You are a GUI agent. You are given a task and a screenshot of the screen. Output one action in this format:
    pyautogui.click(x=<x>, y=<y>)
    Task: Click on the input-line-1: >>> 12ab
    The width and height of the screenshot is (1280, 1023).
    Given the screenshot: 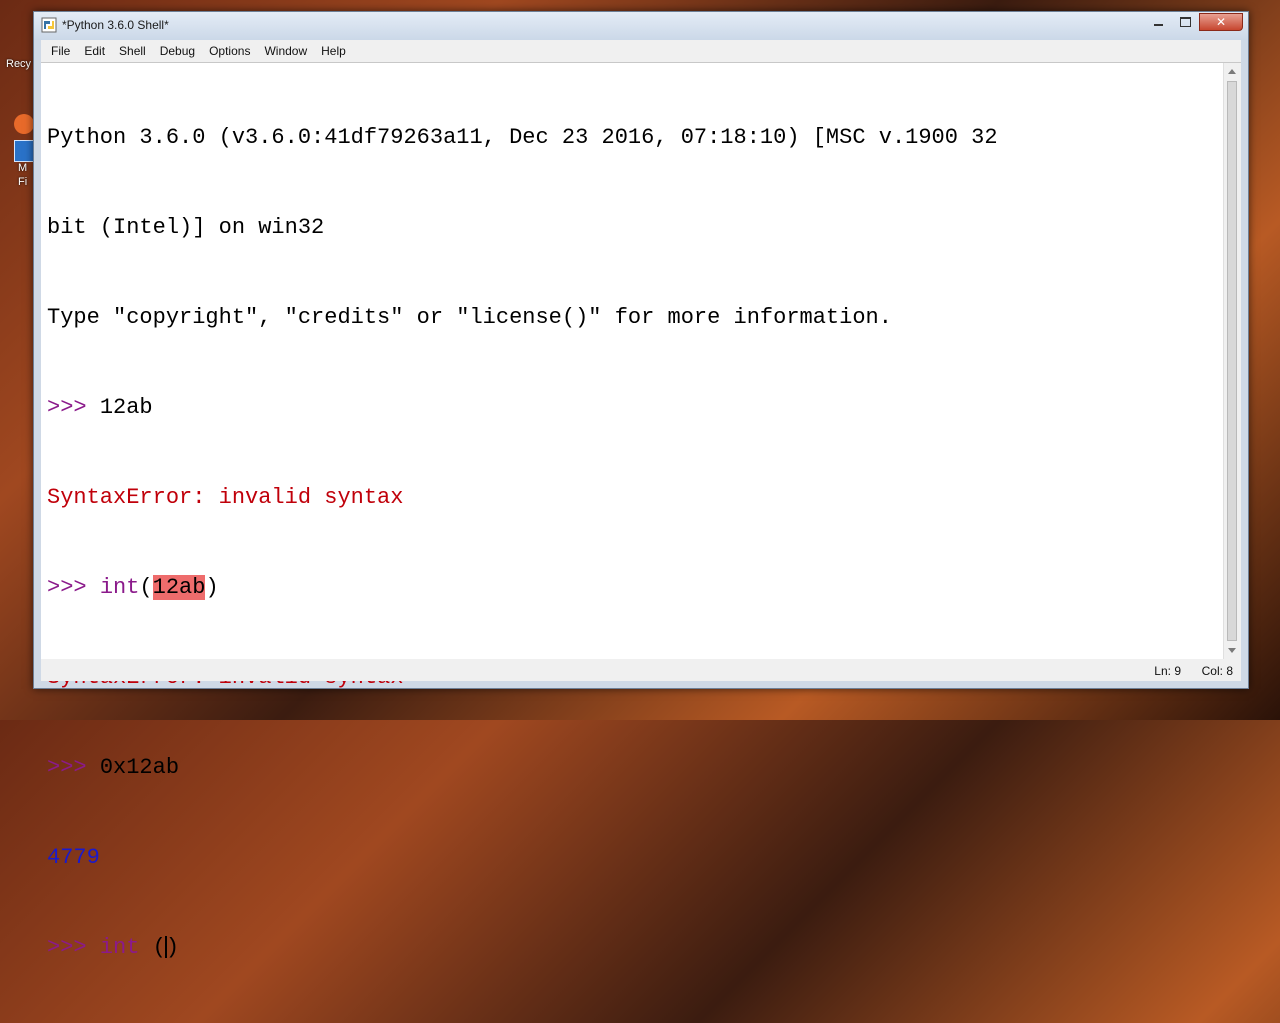 What is the action you would take?
    pyautogui.click(x=635, y=408)
    